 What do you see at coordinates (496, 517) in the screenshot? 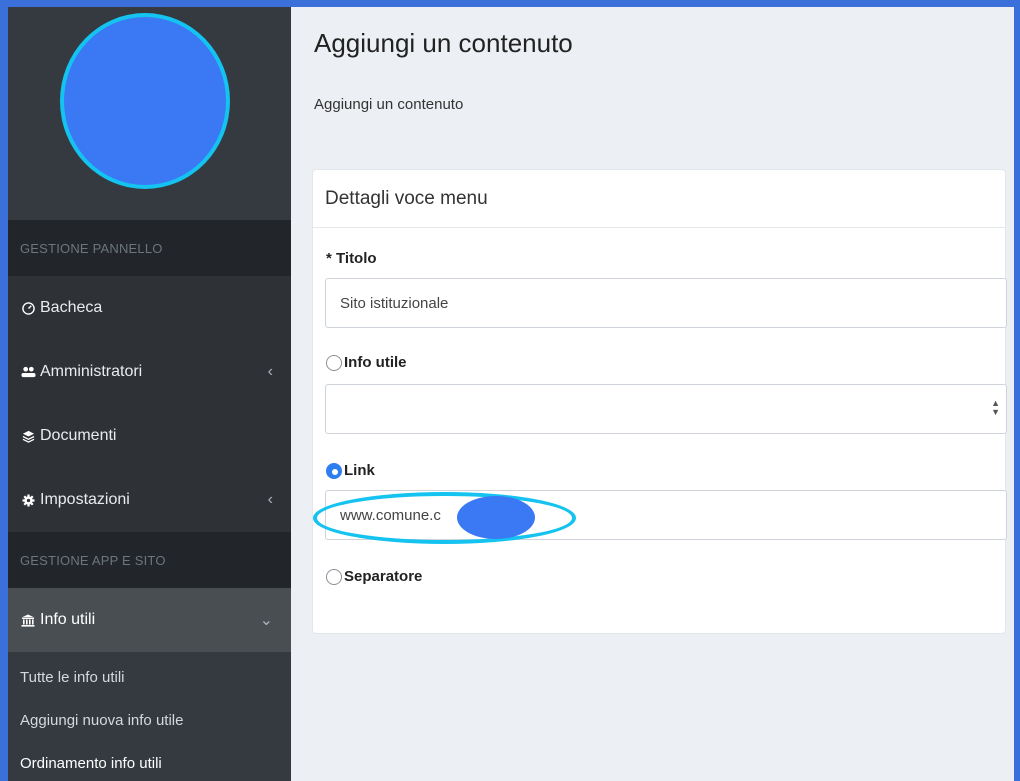
I see `redaction-blob` at bounding box center [496, 517].